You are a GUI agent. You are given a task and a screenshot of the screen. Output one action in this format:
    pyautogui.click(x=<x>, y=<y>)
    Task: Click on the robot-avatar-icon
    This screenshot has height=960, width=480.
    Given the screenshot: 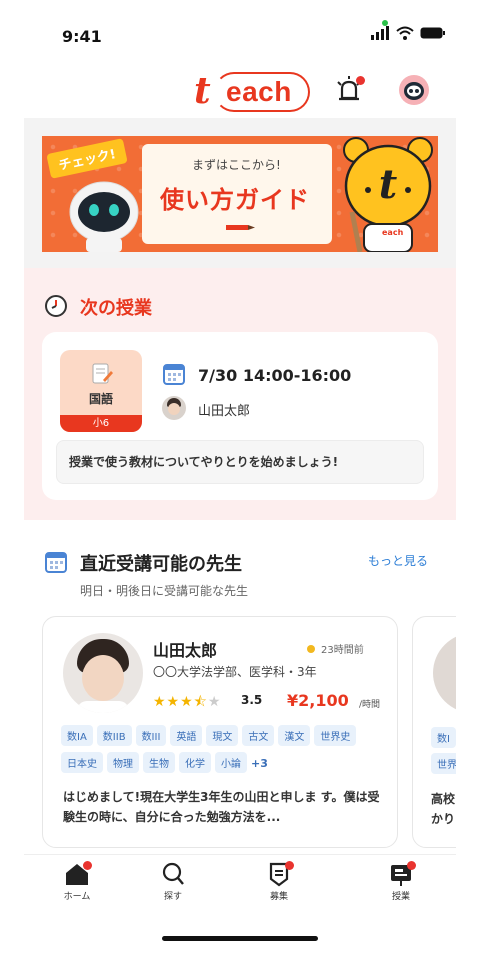 What is the action you would take?
    pyautogui.click(x=414, y=90)
    